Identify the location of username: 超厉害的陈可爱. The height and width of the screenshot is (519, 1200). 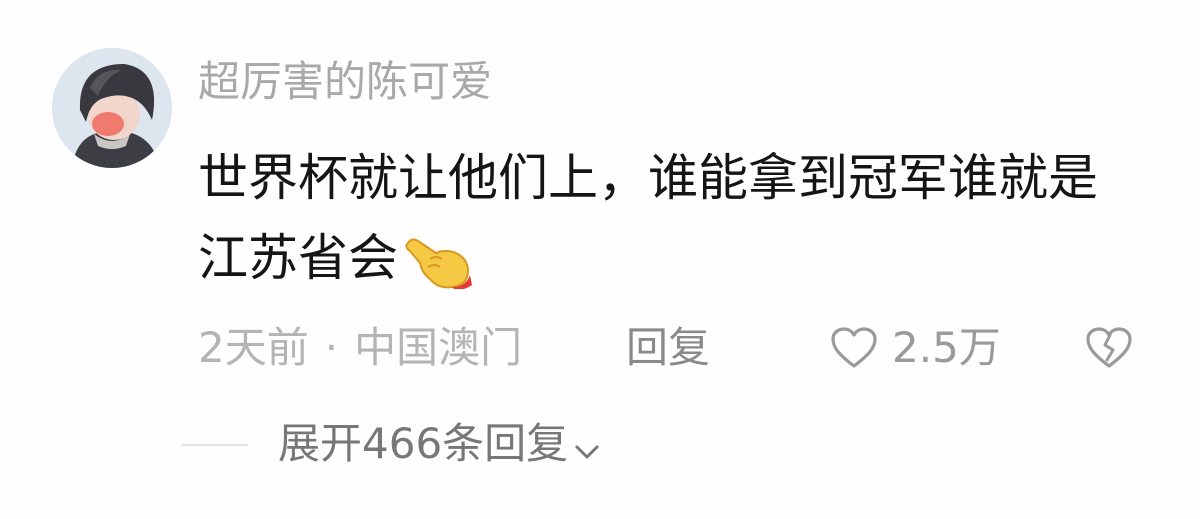
(345, 82).